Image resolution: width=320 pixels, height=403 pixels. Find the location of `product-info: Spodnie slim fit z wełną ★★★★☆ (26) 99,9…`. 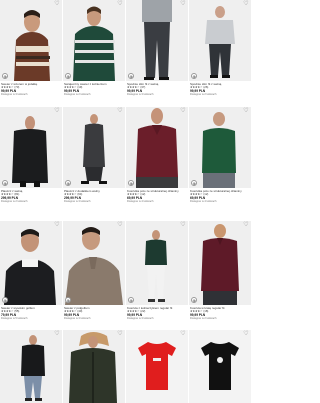

product-info: Spodnie slim fit z wełną ★★★★☆ (26) 99,9… is located at coordinates (220, 89).